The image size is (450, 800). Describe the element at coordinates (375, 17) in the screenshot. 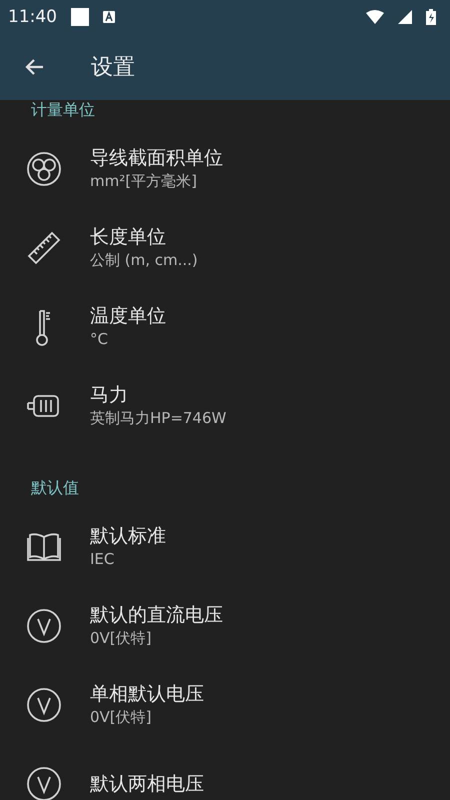

I see `wifi-icon` at that location.